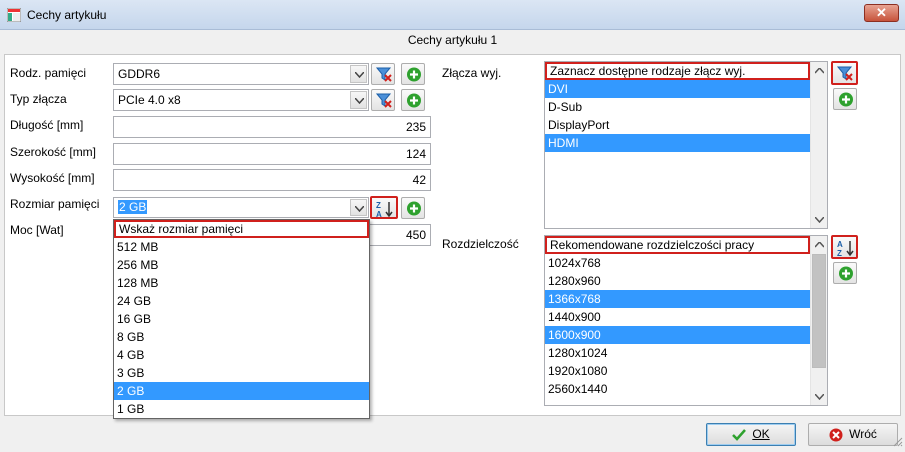 The height and width of the screenshot is (452, 905). I want to click on list-item: D-Sub, so click(677, 107).